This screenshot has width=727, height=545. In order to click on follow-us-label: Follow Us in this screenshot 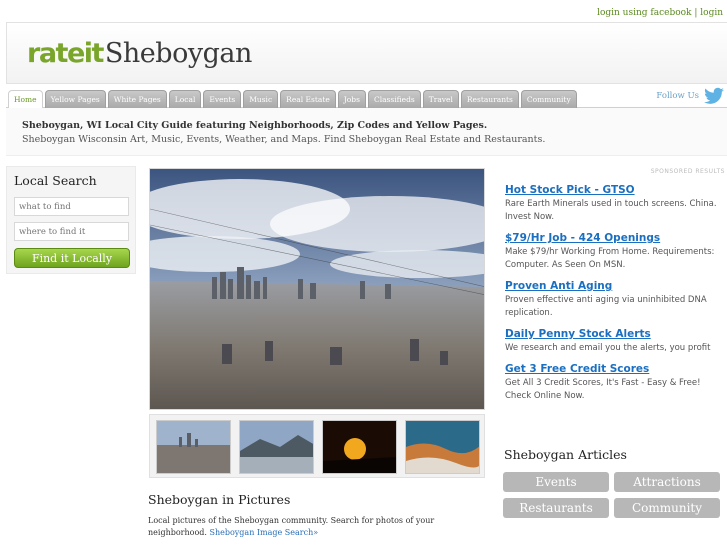, I will do `click(677, 96)`.